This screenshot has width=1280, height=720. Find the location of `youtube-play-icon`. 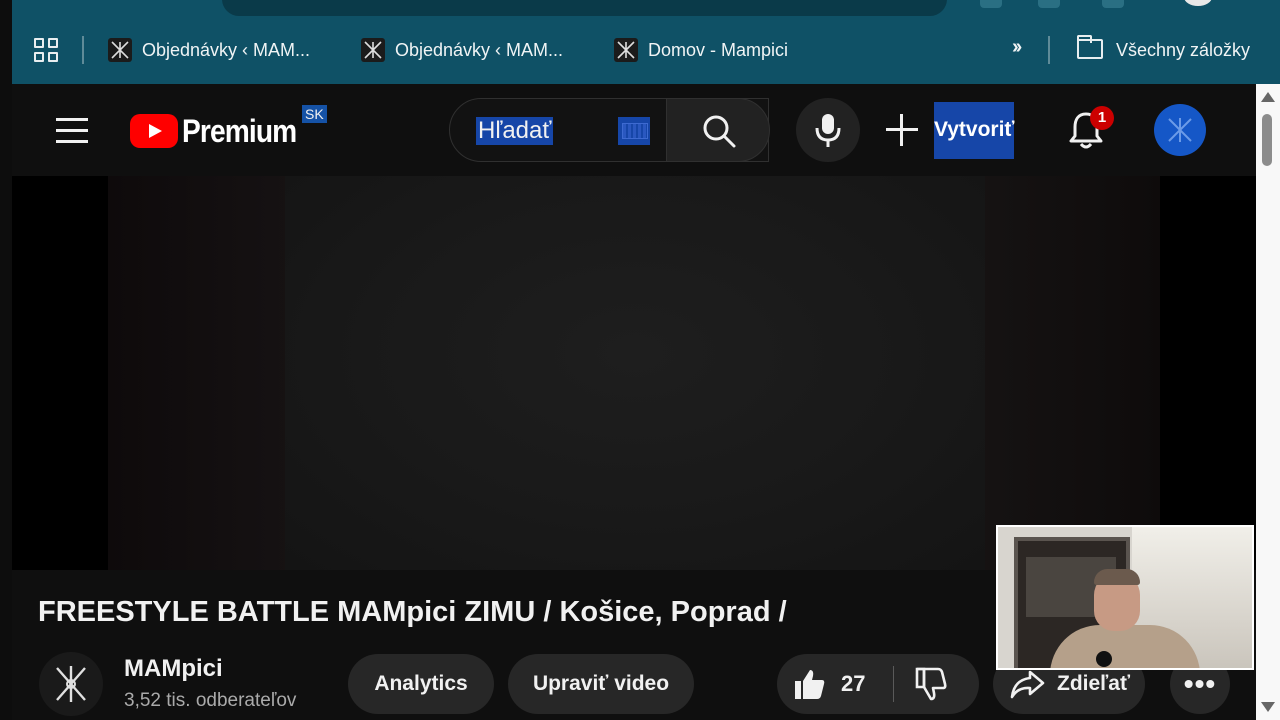

youtube-play-icon is located at coordinates (154, 131).